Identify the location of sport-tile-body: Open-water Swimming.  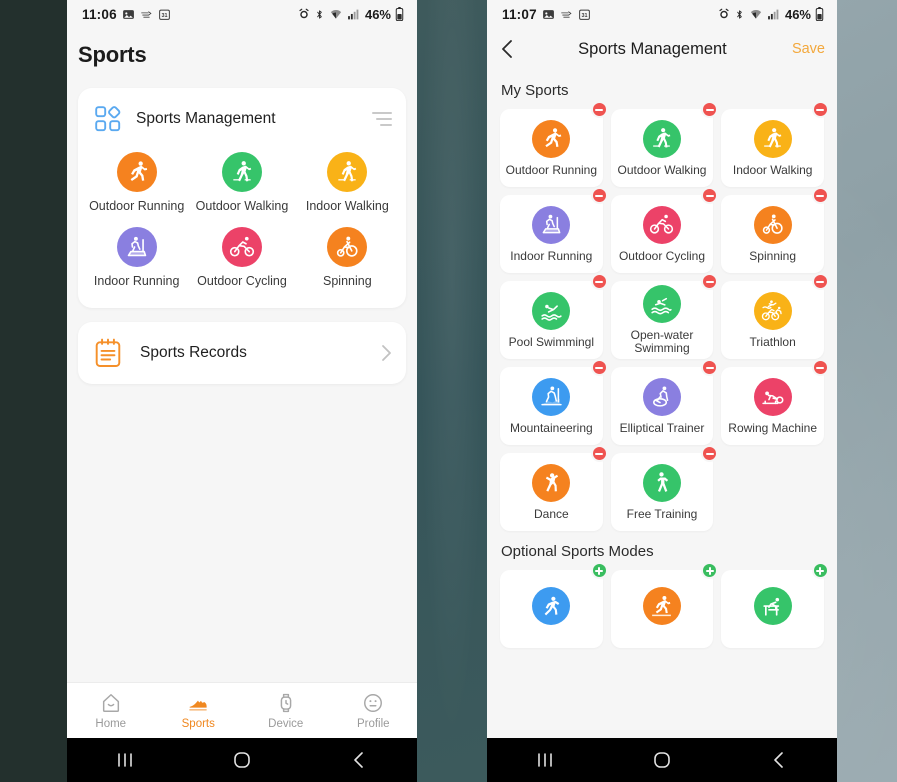
(662, 320).